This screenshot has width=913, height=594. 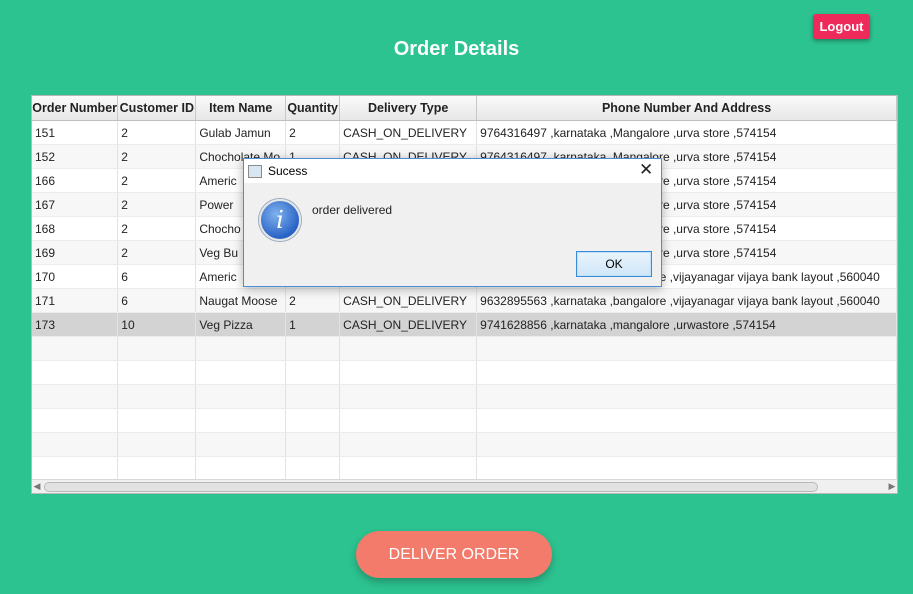 What do you see at coordinates (75, 156) in the screenshot?
I see `order-number-cell: 152` at bounding box center [75, 156].